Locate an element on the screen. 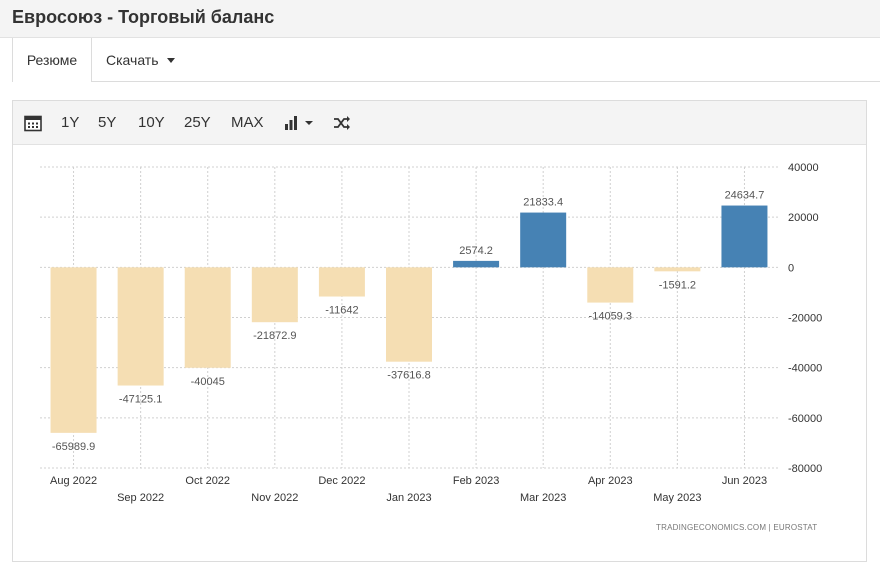 The width and height of the screenshot is (880, 576). y-tick-label: -60000 is located at coordinates (805, 419).